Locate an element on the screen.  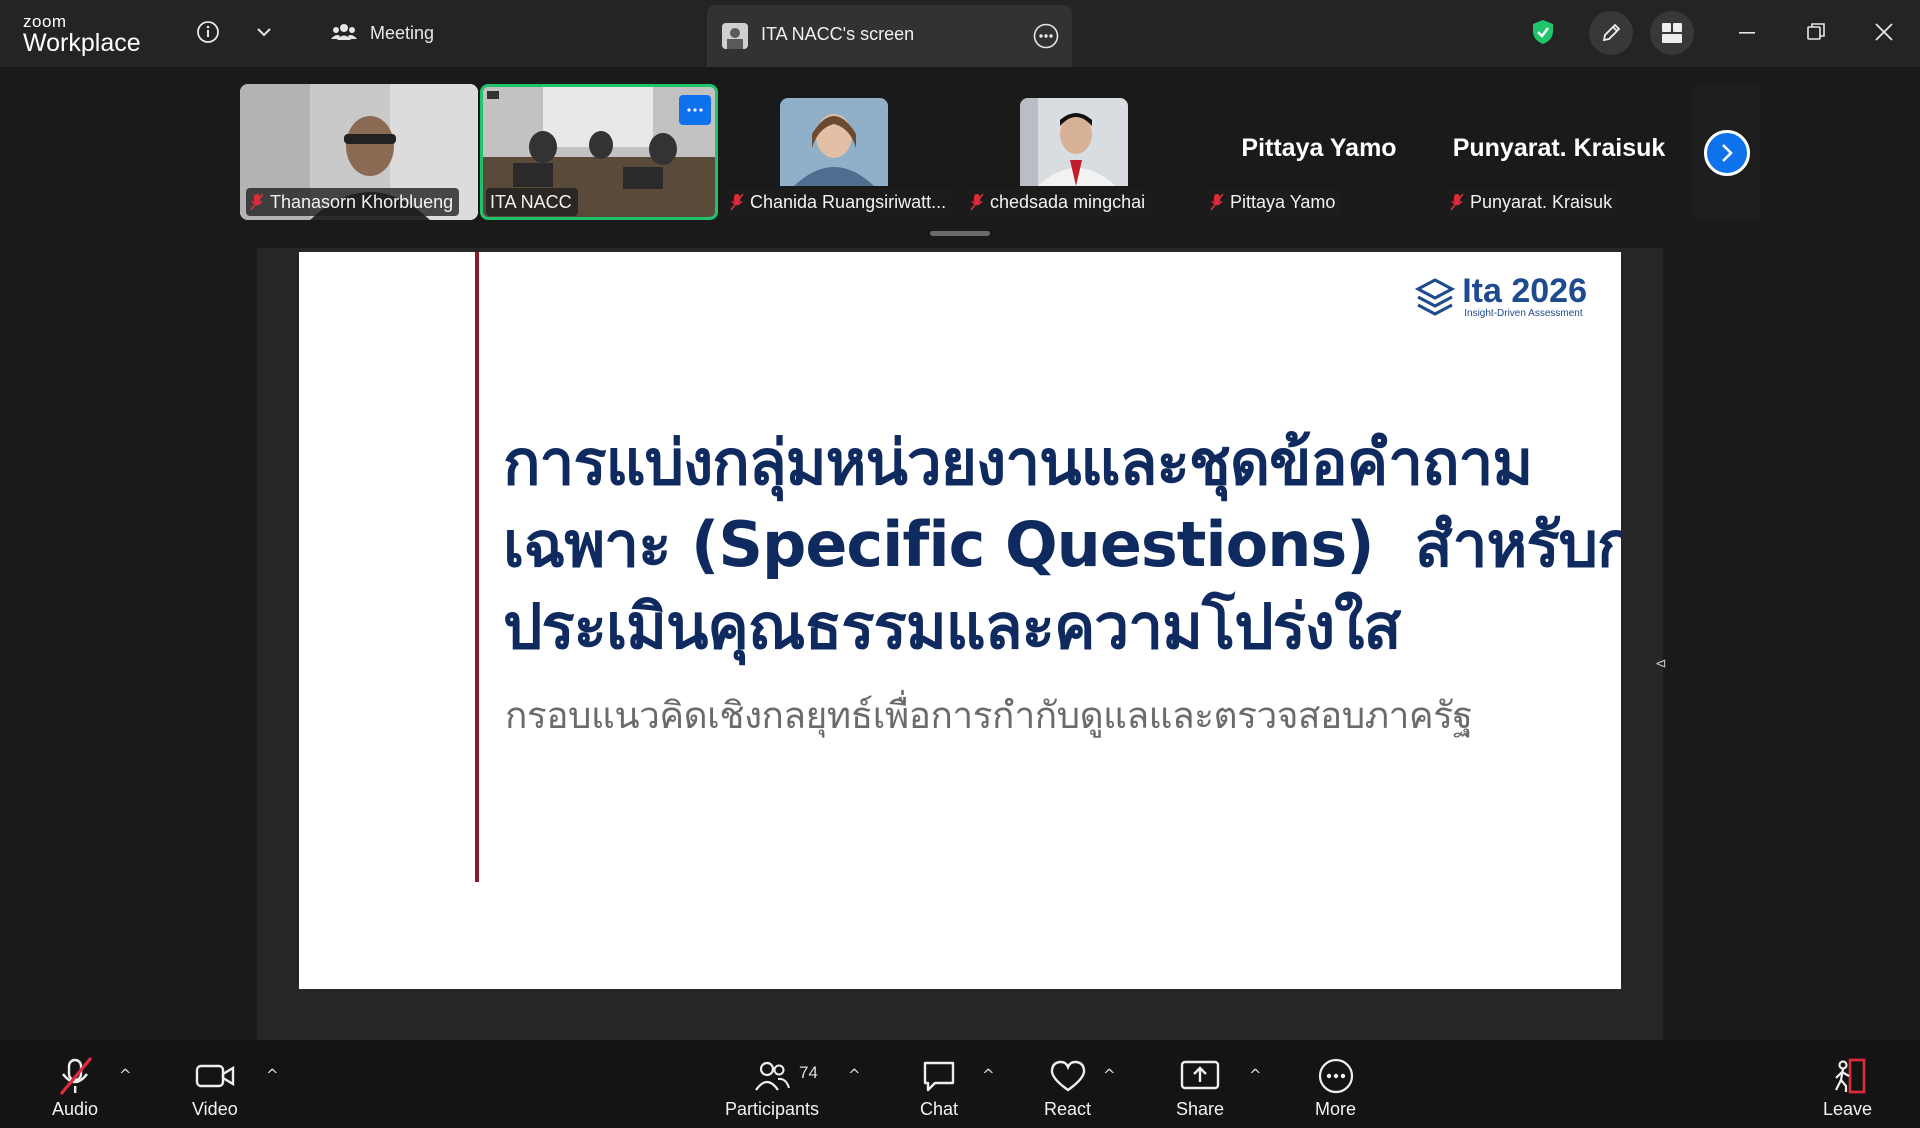
more-options-icon is located at coordinates (1046, 38).